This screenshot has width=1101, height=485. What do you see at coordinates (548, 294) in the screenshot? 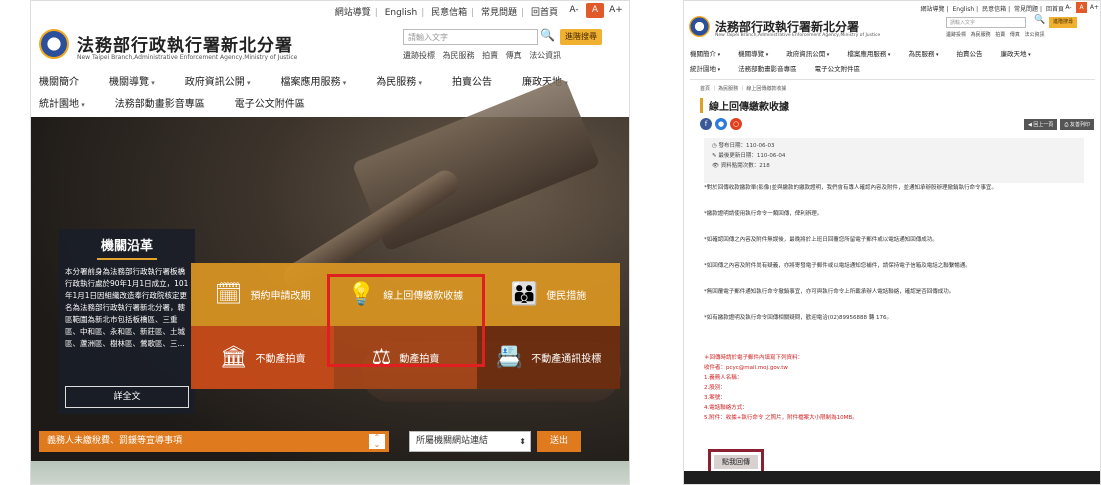
I see `tile-convenience: 👪 便民措施` at bounding box center [548, 294].